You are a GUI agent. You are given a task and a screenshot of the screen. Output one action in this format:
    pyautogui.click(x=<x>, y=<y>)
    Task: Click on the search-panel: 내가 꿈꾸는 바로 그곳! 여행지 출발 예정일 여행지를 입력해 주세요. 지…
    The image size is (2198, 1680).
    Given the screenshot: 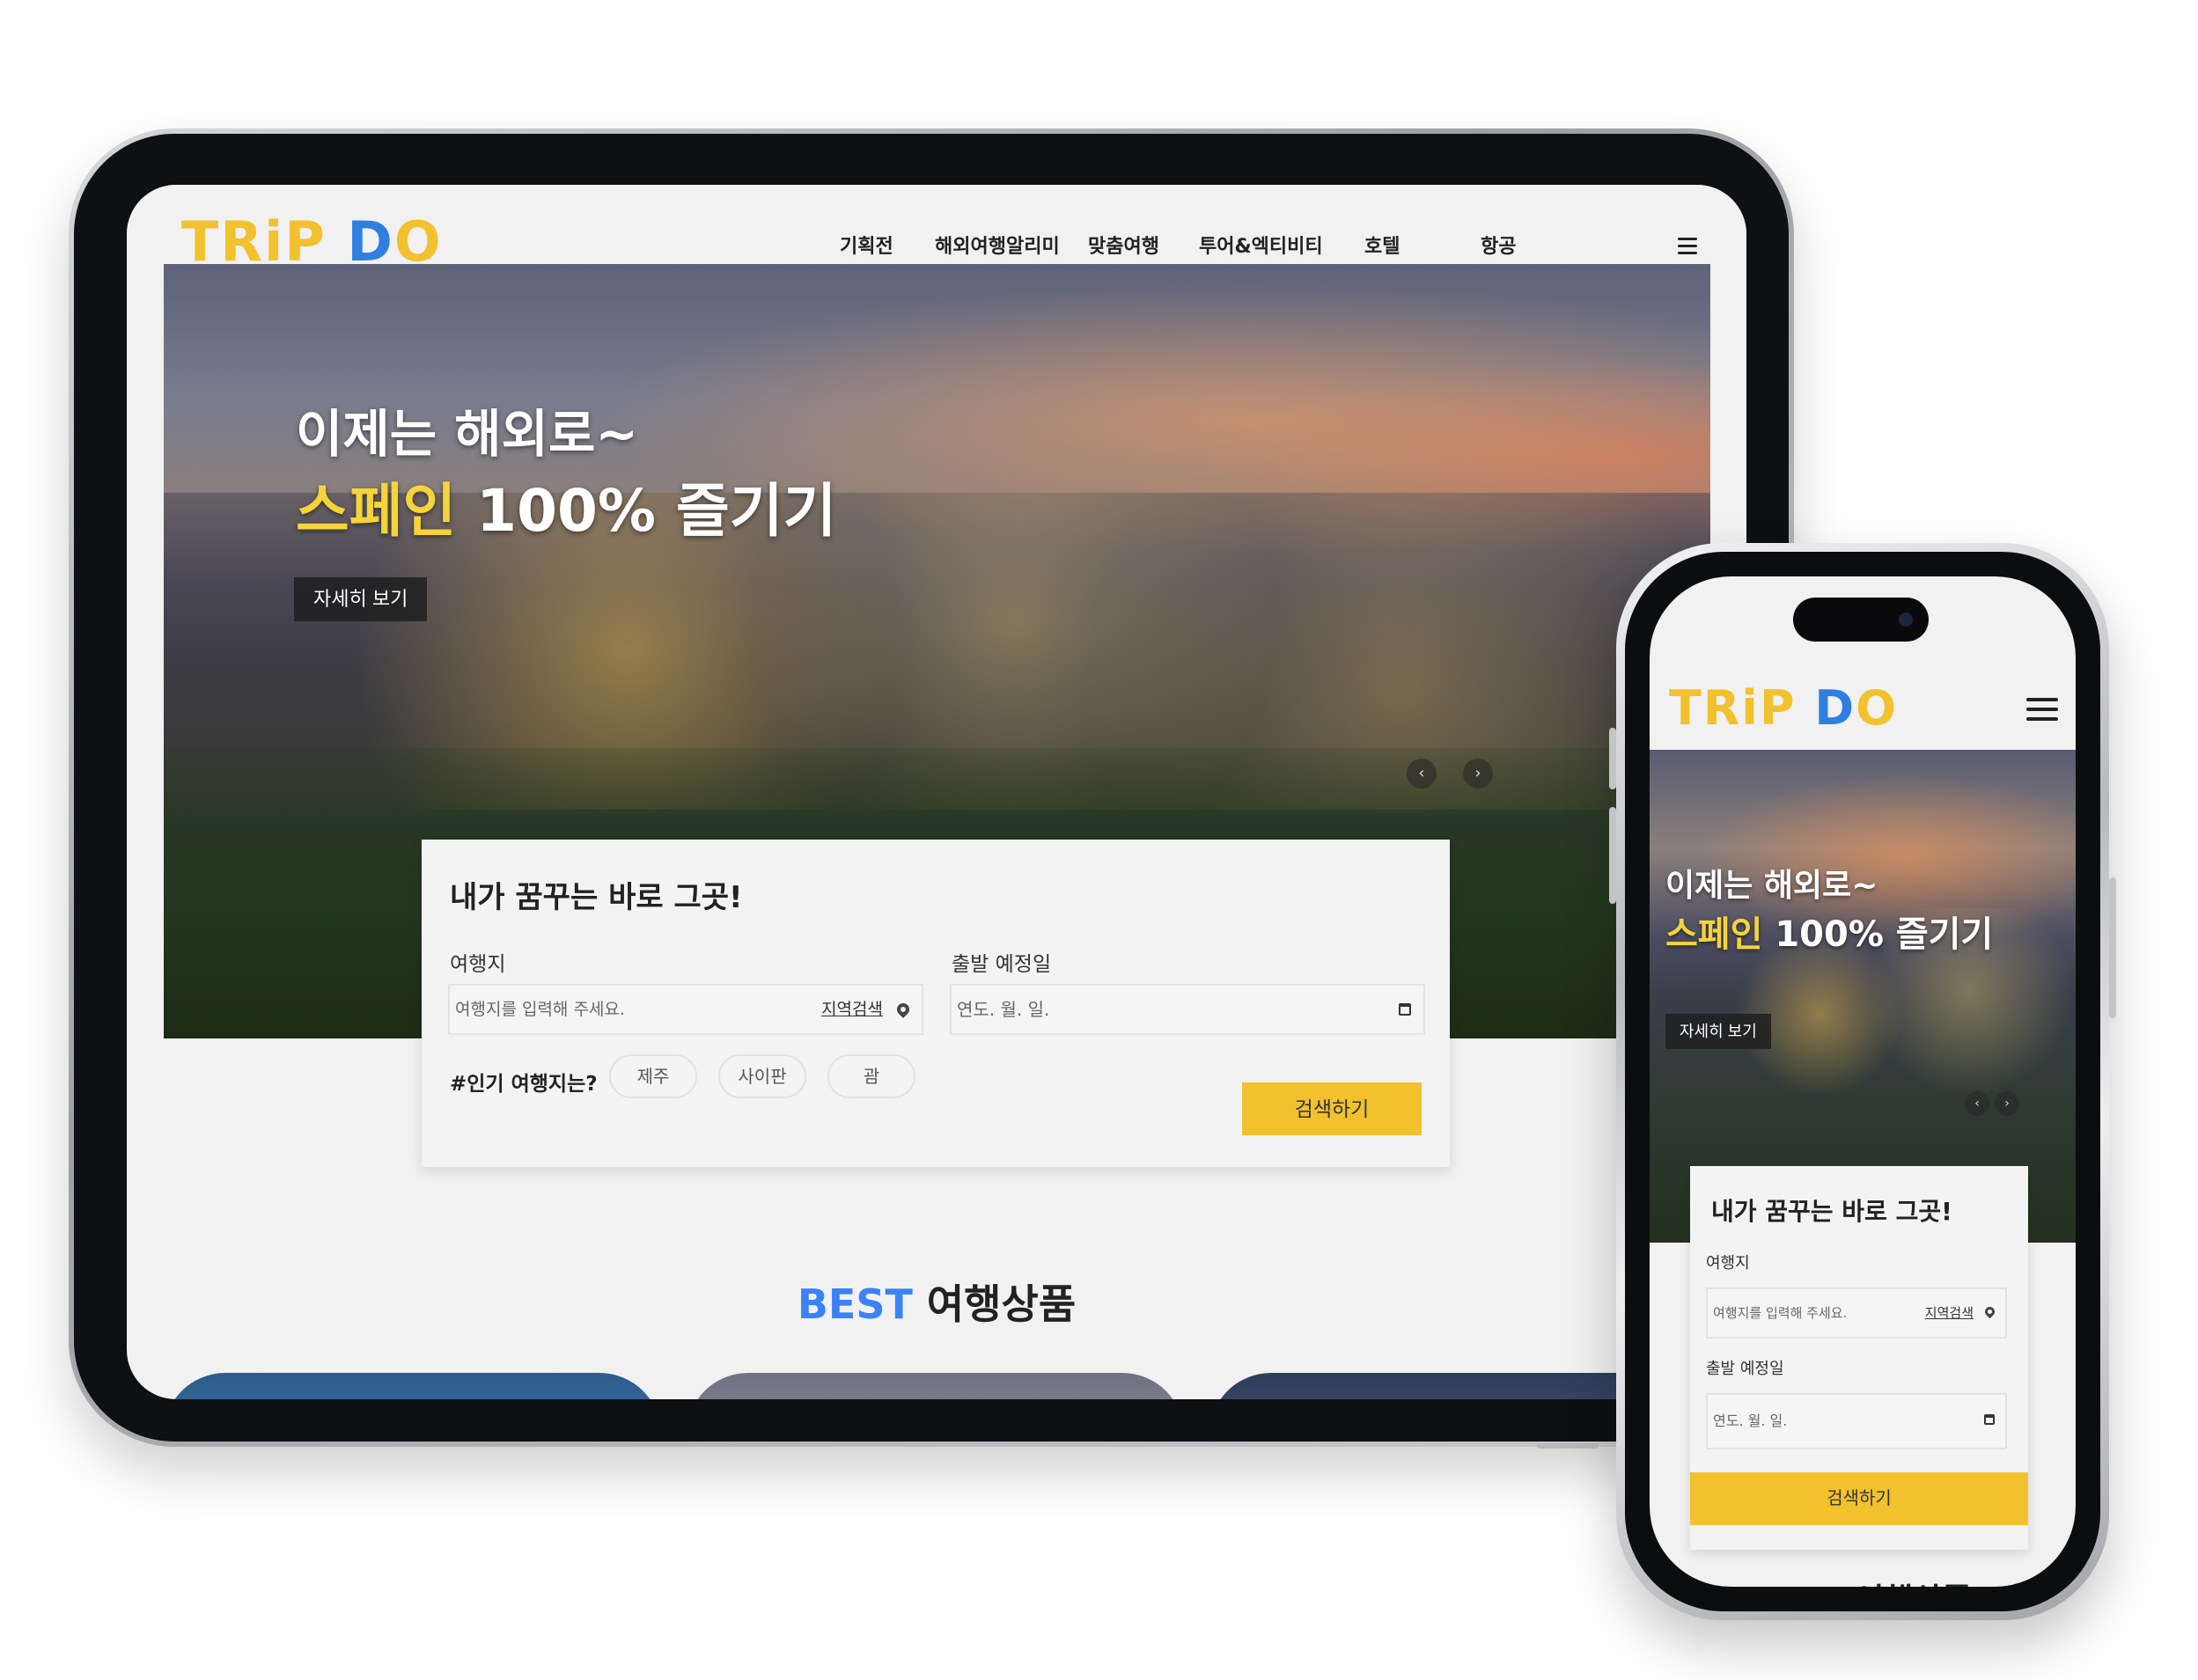 What is the action you would take?
    pyautogui.click(x=936, y=1003)
    